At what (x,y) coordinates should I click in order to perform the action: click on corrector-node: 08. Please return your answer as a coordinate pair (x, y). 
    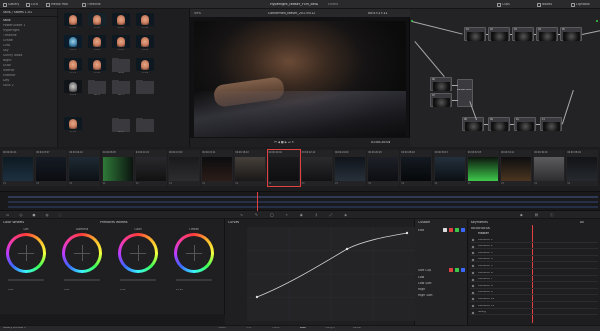
    Looking at the image, I should click on (473, 124).